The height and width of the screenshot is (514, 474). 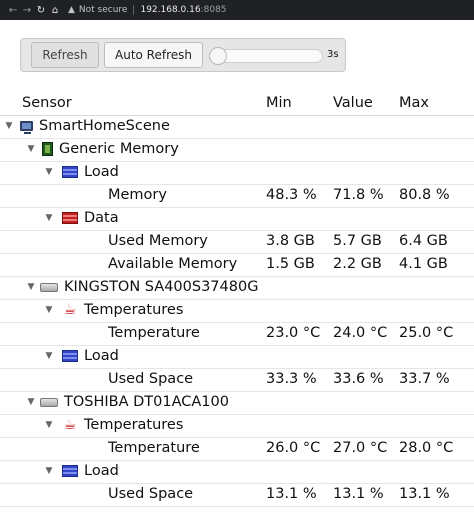 What do you see at coordinates (423, 241) in the screenshot?
I see `sensor-max: 6.4 GB` at bounding box center [423, 241].